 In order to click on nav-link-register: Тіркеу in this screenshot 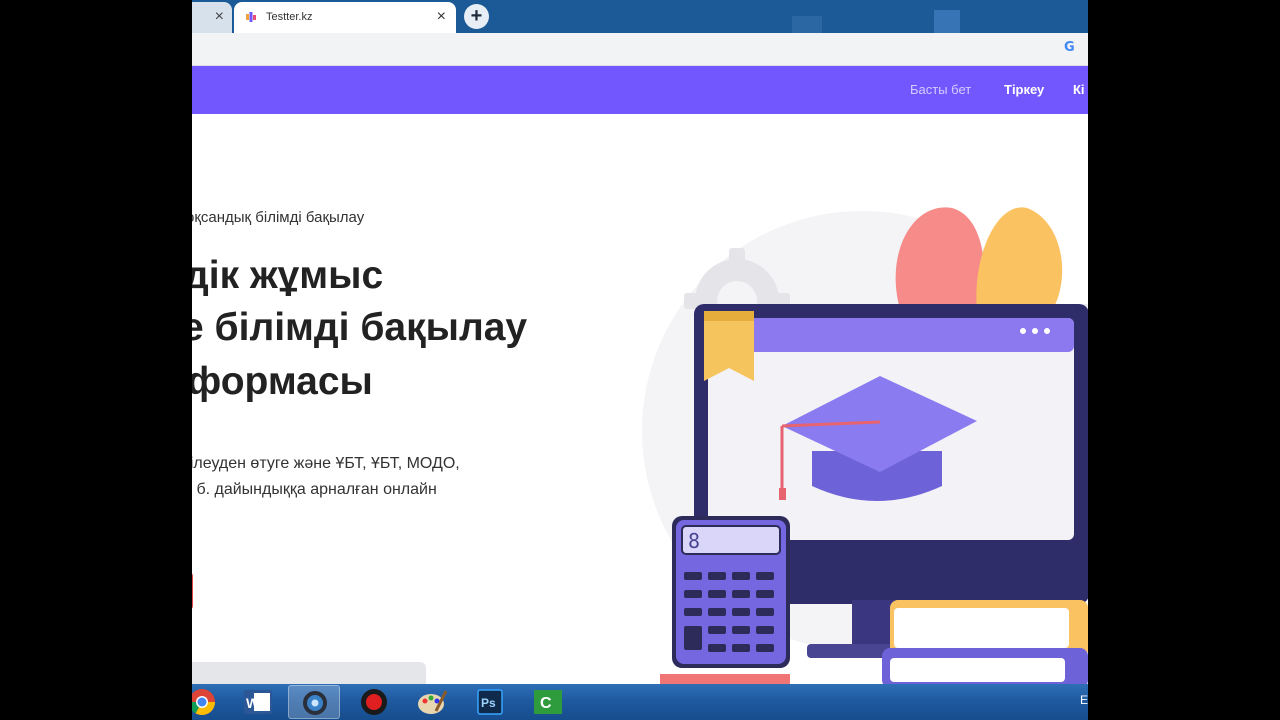, I will do `click(1024, 89)`.